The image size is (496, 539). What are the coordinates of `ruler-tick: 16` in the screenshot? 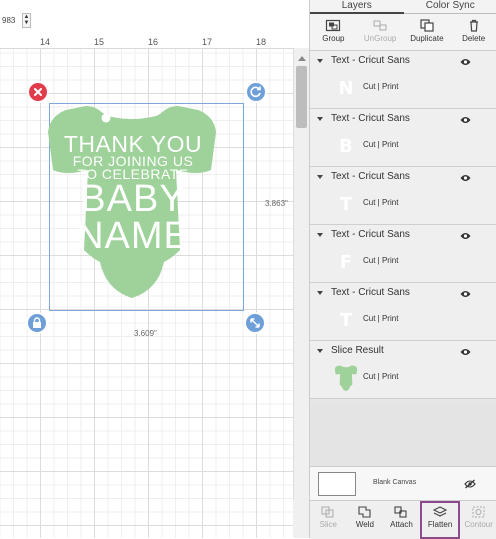 It's located at (153, 42).